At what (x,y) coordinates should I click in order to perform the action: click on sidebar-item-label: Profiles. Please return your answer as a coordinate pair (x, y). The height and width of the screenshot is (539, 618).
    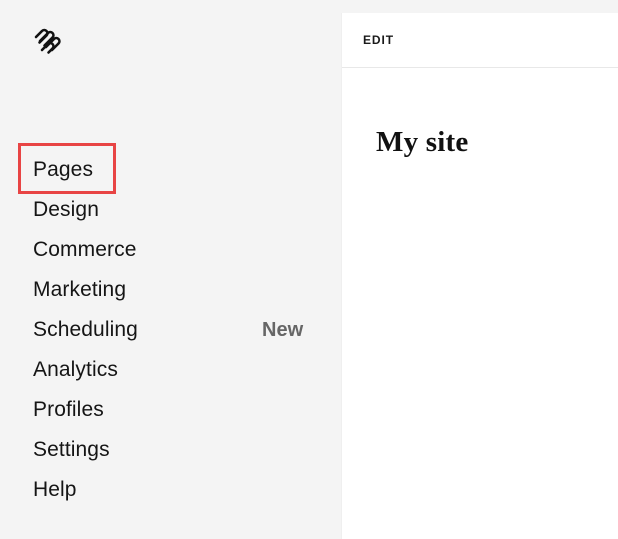
    Looking at the image, I should click on (68, 409).